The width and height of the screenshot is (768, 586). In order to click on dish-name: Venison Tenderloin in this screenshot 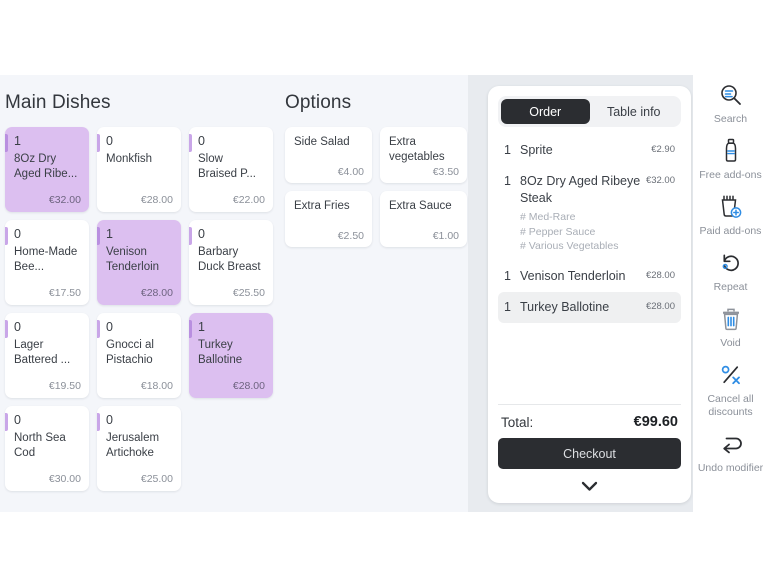, I will do `click(133, 259)`.